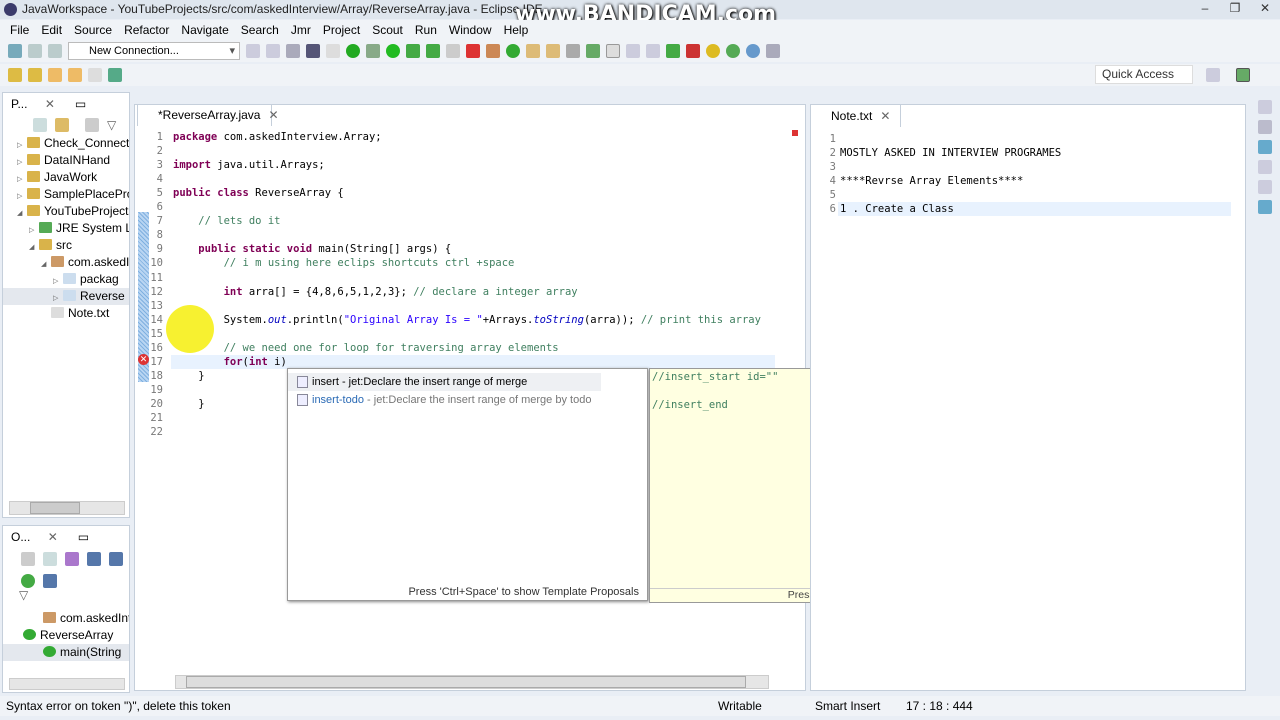 The width and height of the screenshot is (1280, 720). I want to click on hide-fields-icon, so click(94, 559).